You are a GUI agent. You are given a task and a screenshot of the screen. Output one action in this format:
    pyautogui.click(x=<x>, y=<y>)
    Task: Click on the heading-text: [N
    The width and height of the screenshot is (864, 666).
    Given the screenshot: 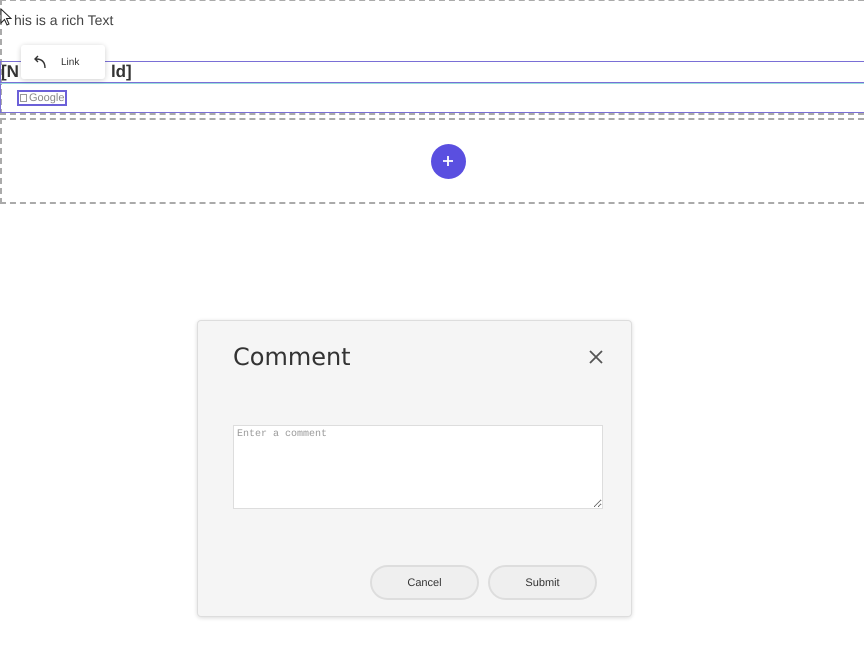 What is the action you would take?
    pyautogui.click(x=10, y=72)
    